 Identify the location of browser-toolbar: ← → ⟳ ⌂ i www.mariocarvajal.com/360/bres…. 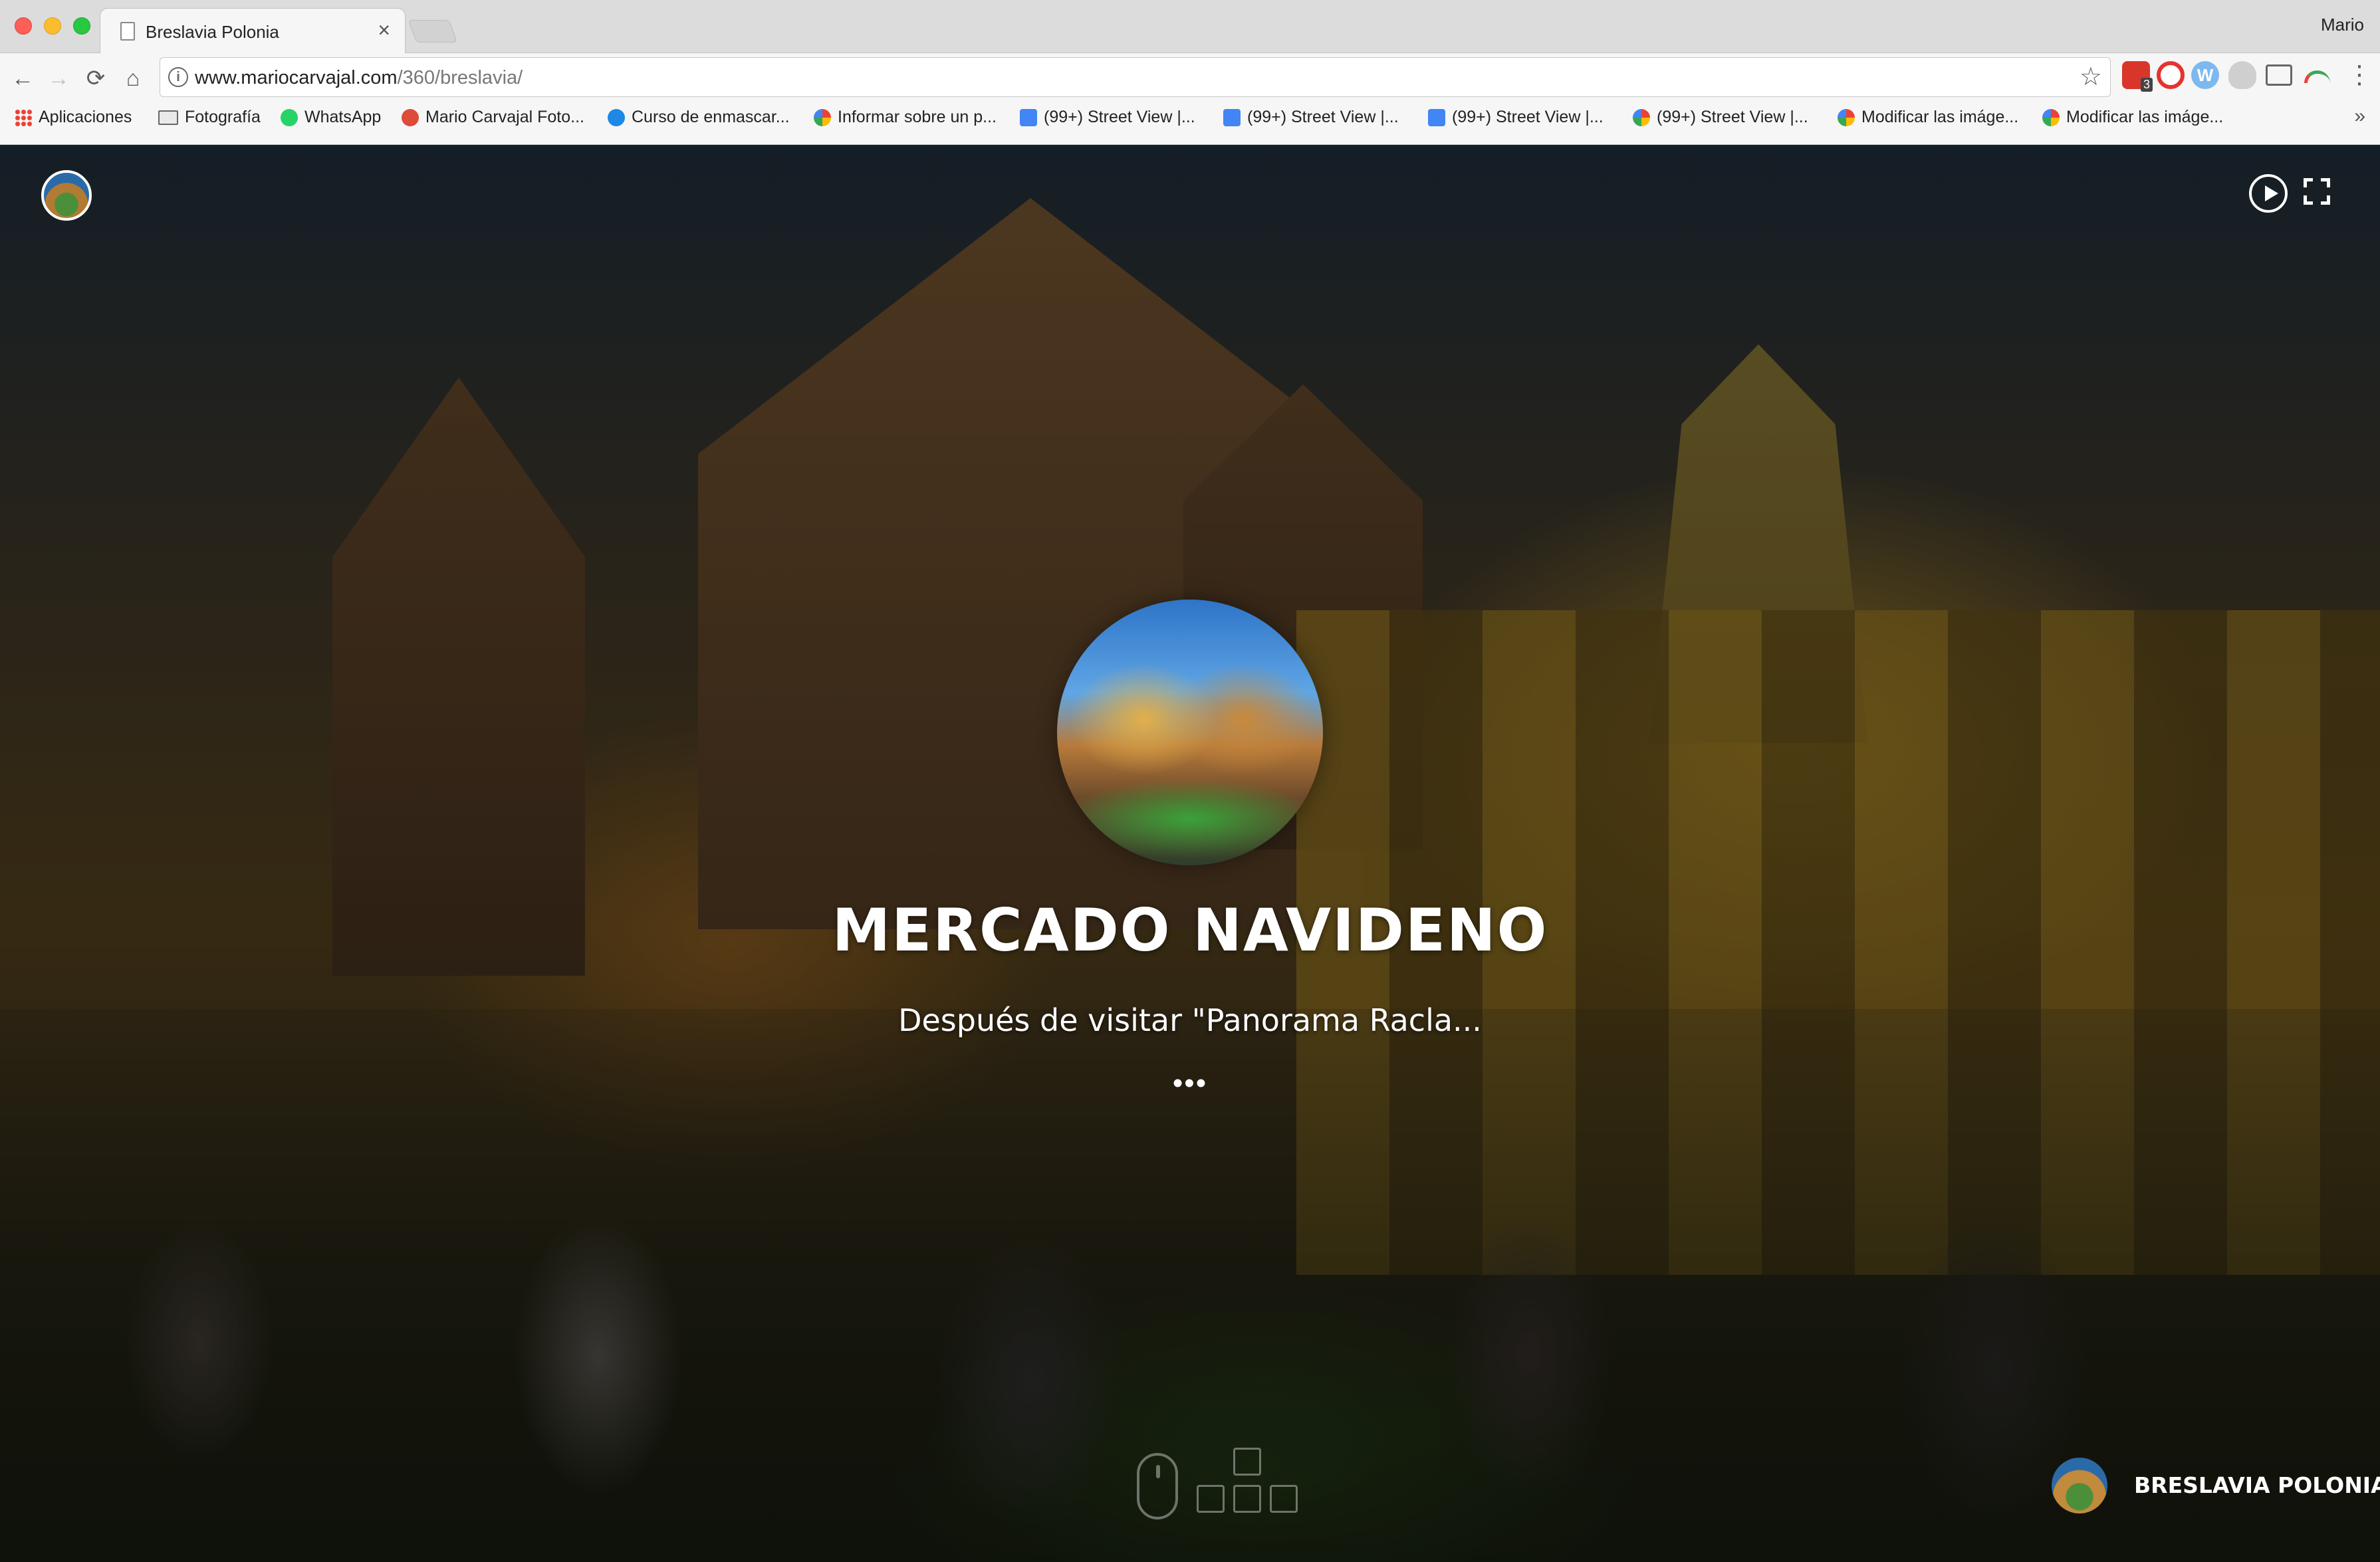
(1190, 99).